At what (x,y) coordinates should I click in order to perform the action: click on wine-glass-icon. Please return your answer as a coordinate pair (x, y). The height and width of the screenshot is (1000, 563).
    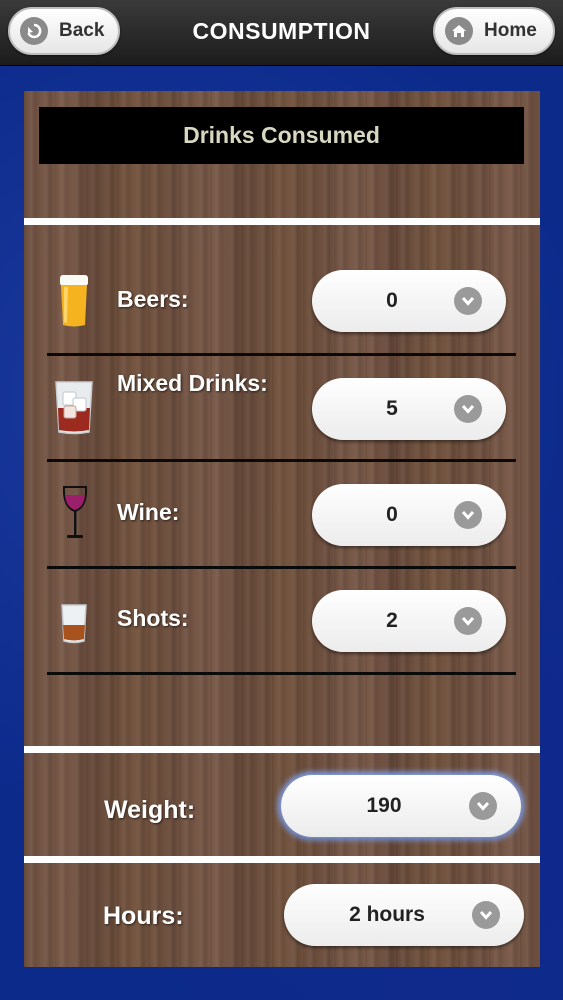
    Looking at the image, I should click on (75, 515).